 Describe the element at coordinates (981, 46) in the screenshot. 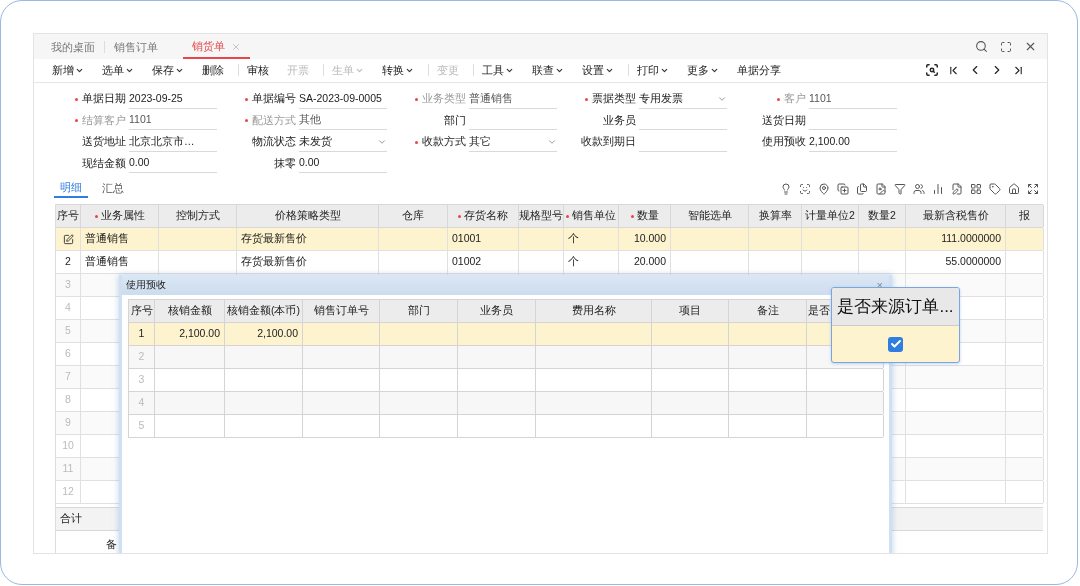

I see `search-icon` at that location.